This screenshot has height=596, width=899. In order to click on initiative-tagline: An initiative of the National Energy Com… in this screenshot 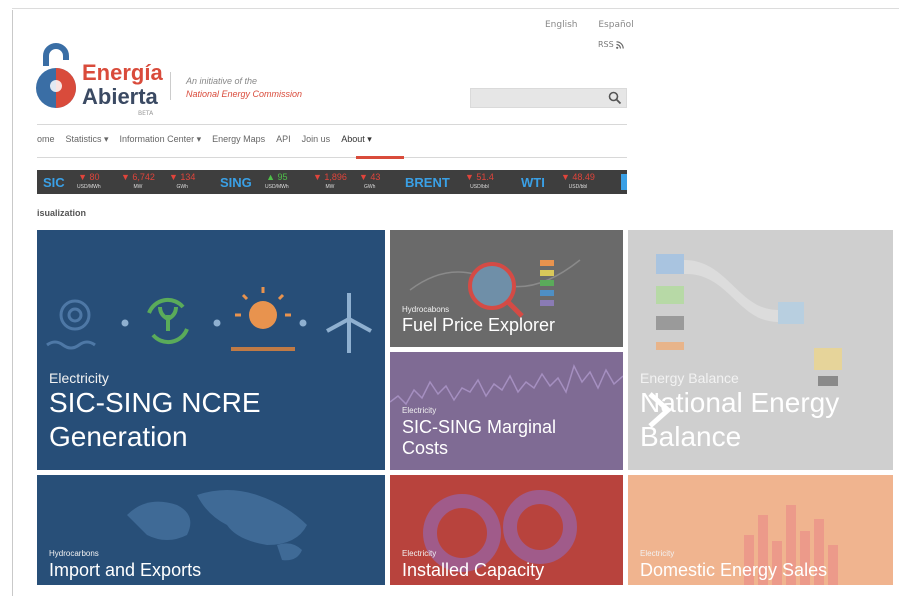, I will do `click(244, 88)`.